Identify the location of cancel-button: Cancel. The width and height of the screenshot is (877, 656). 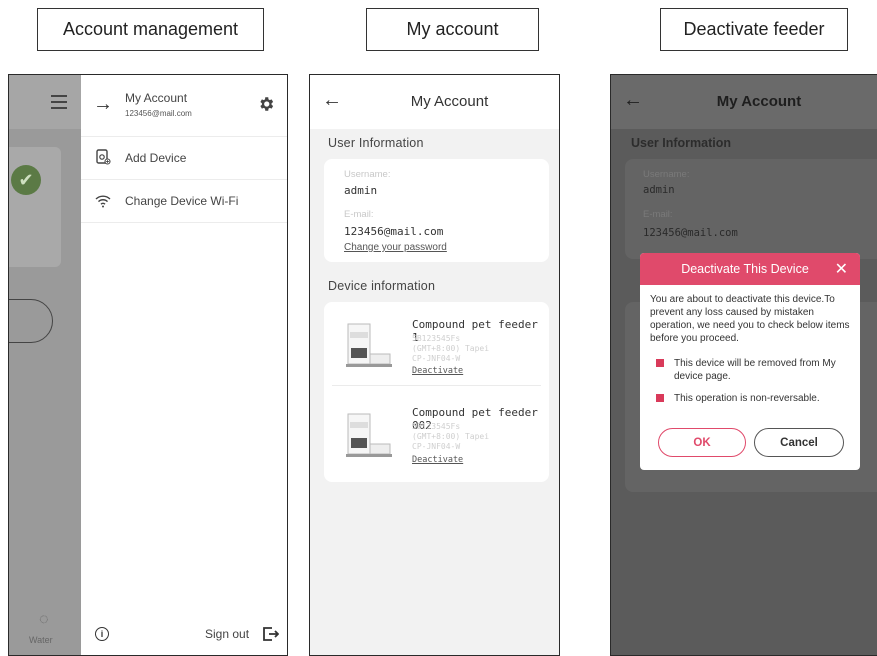
(799, 442).